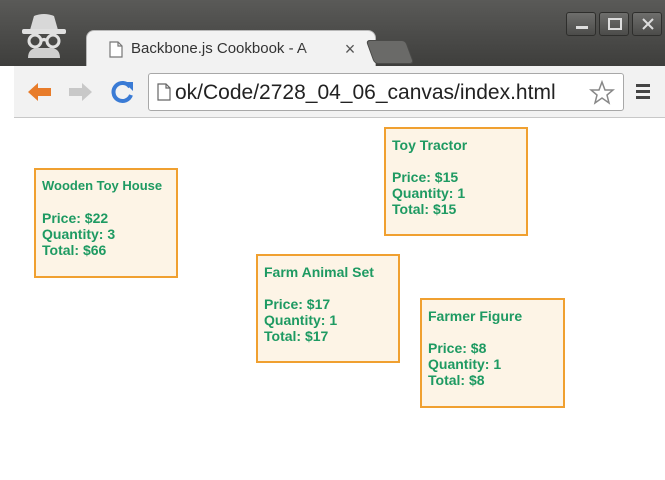 Image resolution: width=665 pixels, height=480 pixels. What do you see at coordinates (602, 92) in the screenshot?
I see `star-icon` at bounding box center [602, 92].